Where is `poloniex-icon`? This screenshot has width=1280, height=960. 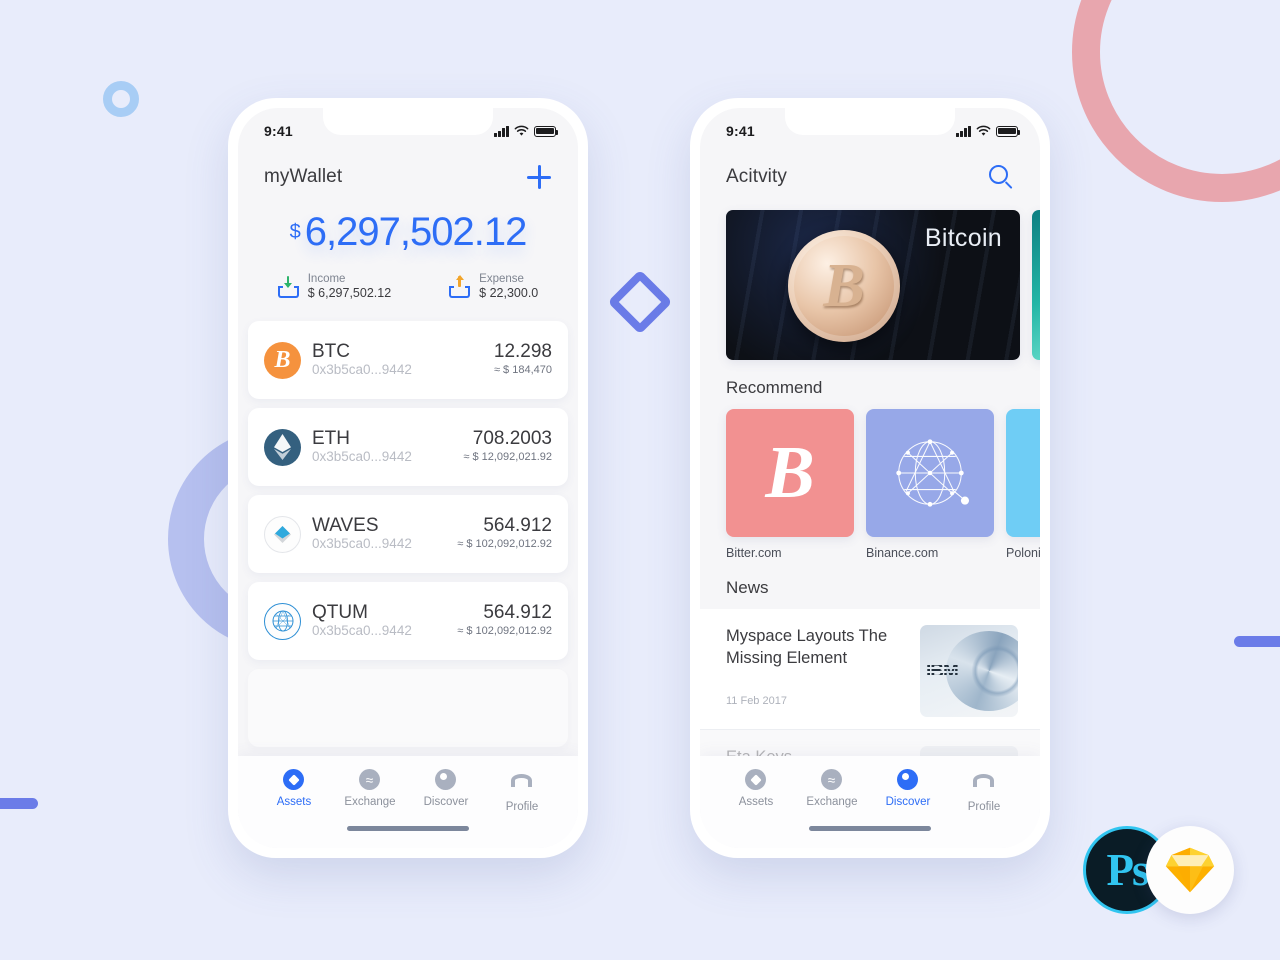 poloniex-icon is located at coordinates (1023, 473).